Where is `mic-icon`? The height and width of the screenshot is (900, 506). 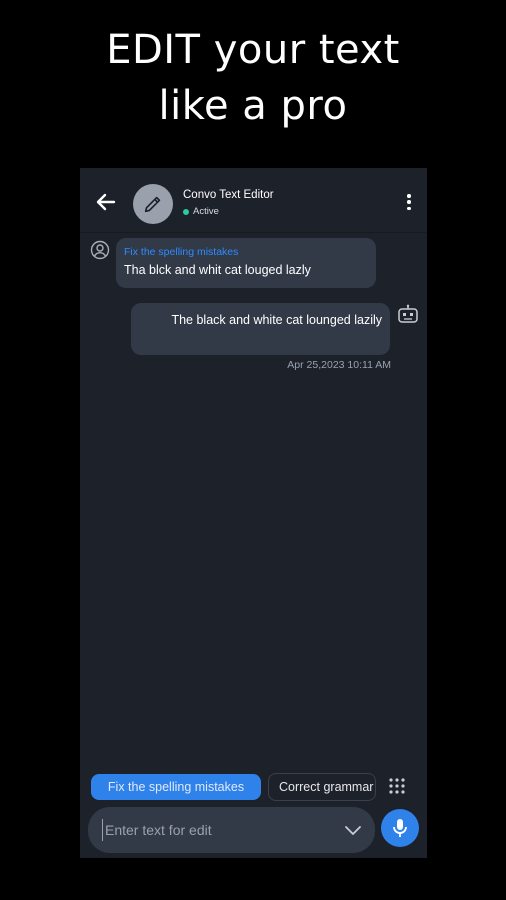
mic-icon is located at coordinates (400, 828).